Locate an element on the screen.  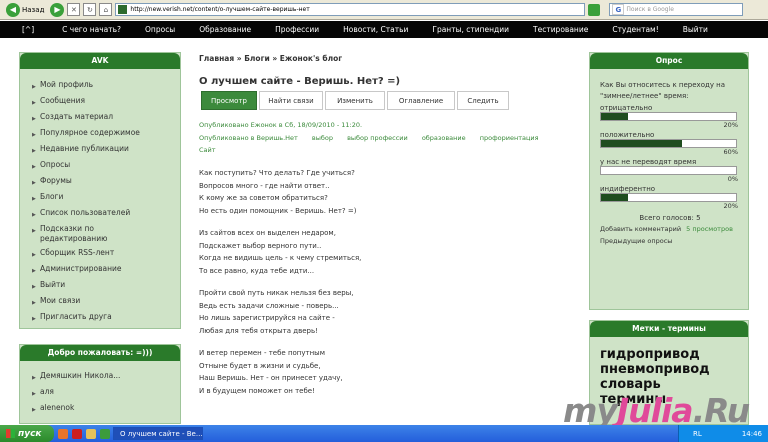
welcome-user: ▶ alenenok is located at coordinates (106, 409).